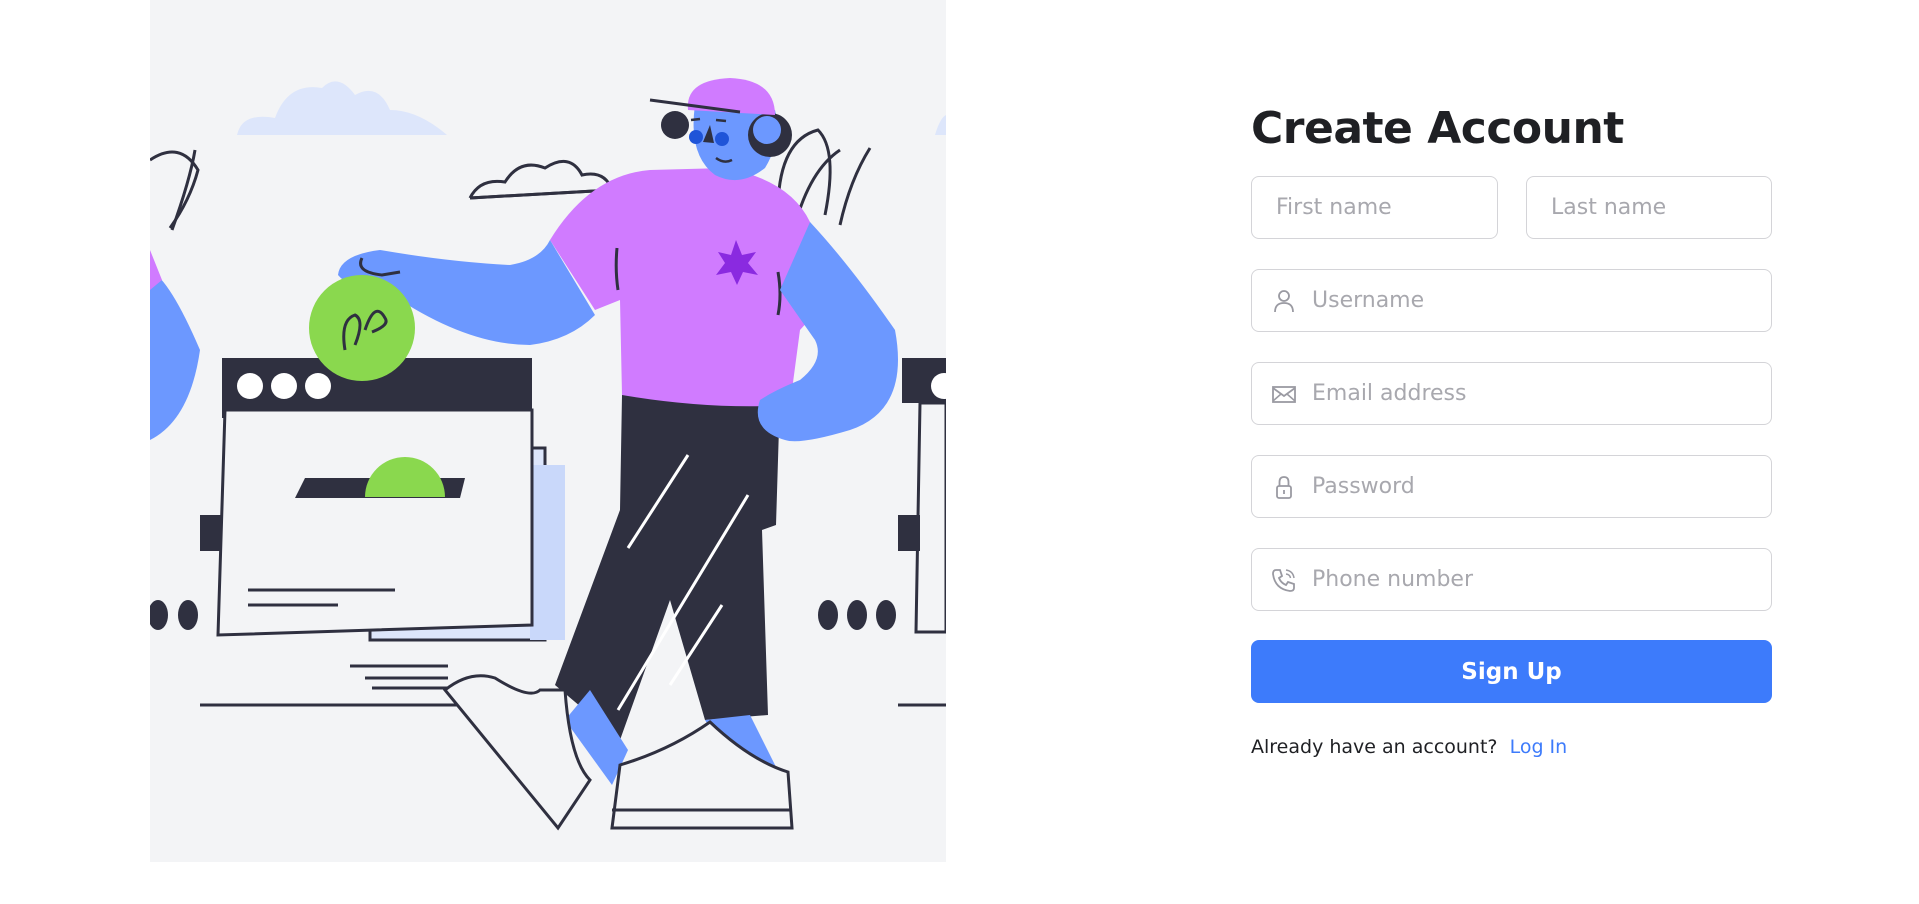 The width and height of the screenshot is (1919, 904). Describe the element at coordinates (1284, 394) in the screenshot. I see `envelope-icon` at that location.